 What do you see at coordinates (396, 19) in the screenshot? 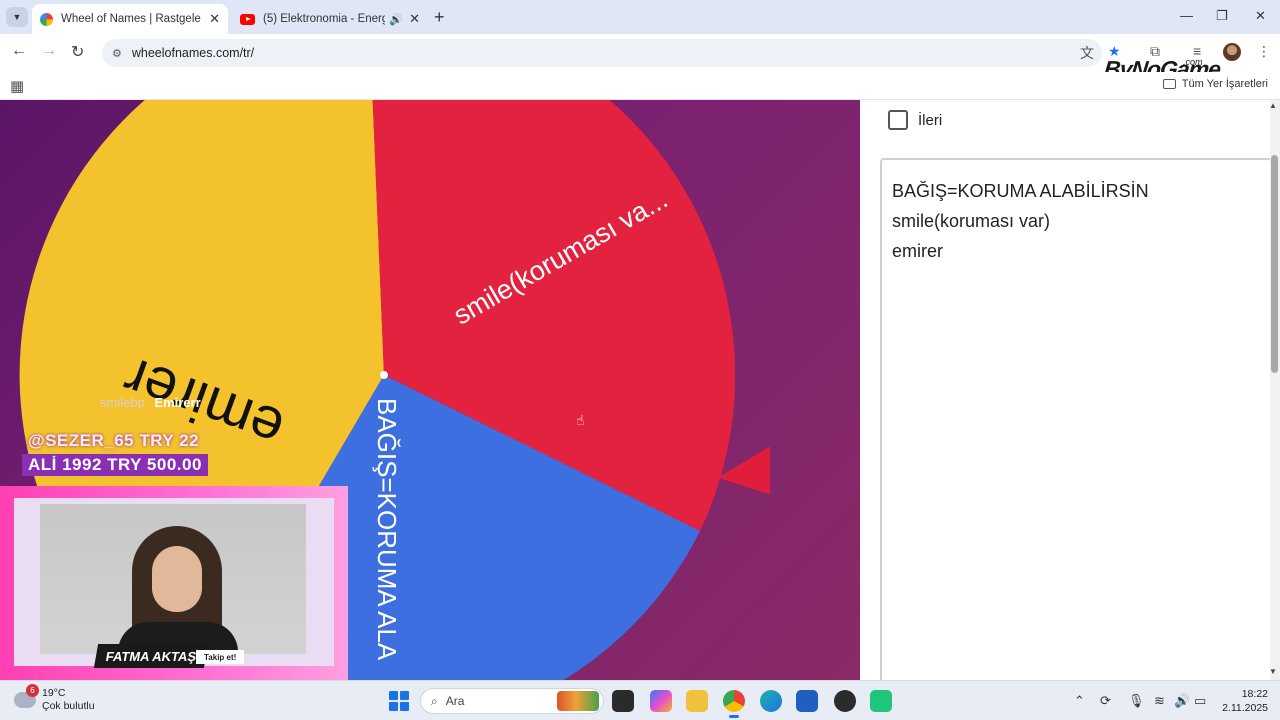
I see `speaker-icon: 🔊` at bounding box center [396, 19].